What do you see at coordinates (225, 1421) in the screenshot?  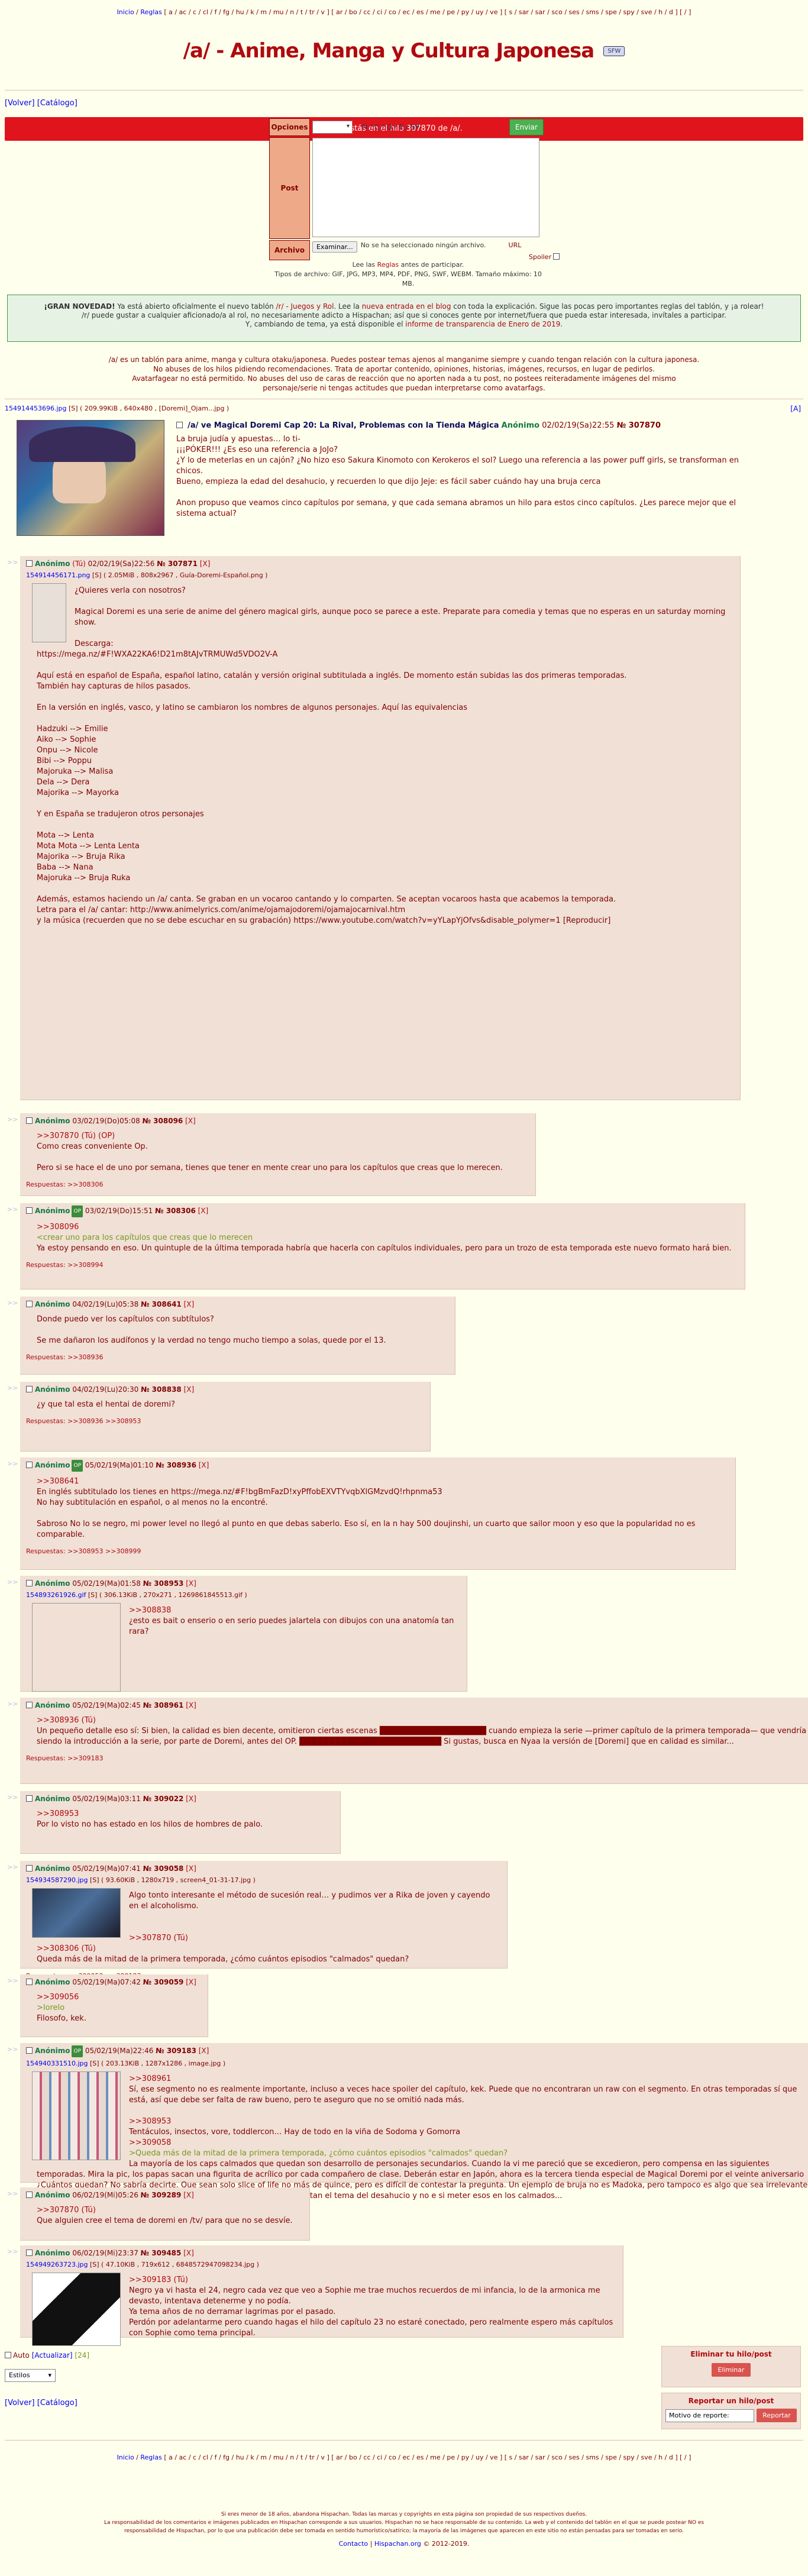 I see `reply-responses: Respuestas: >>308936 >>308953` at bounding box center [225, 1421].